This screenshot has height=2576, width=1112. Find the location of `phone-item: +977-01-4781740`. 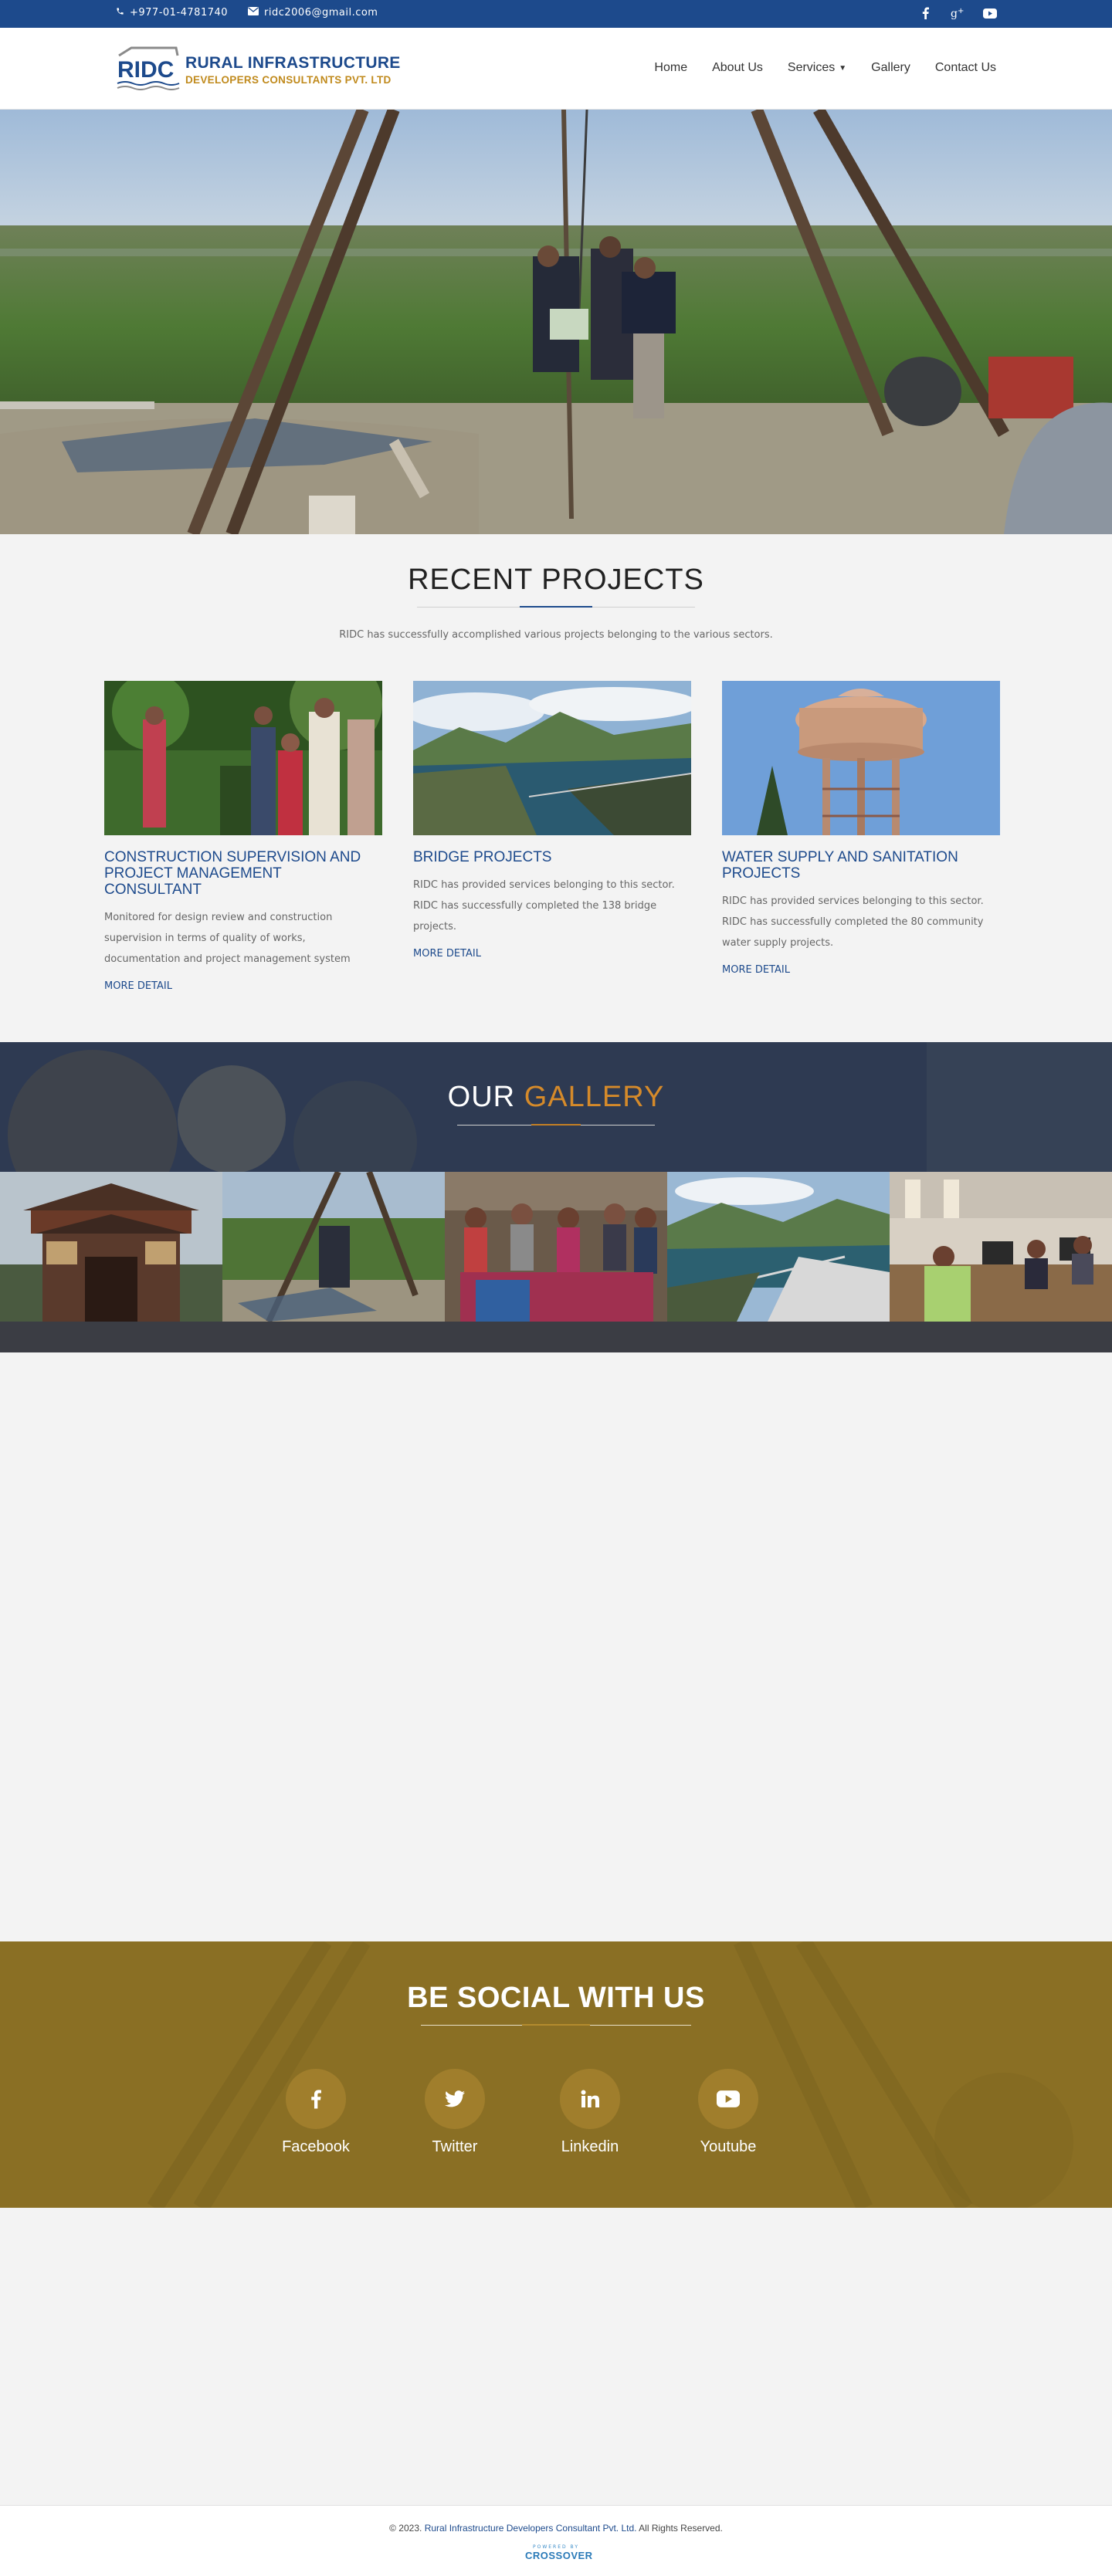

phone-item: +977-01-4781740 is located at coordinates (172, 13).